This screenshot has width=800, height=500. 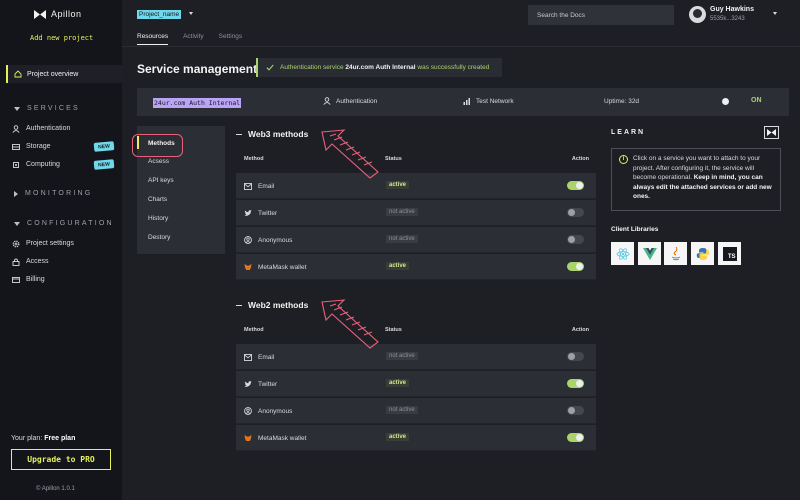 I want to click on page-tabs: Resources Activity Settings, so click(x=189, y=39).